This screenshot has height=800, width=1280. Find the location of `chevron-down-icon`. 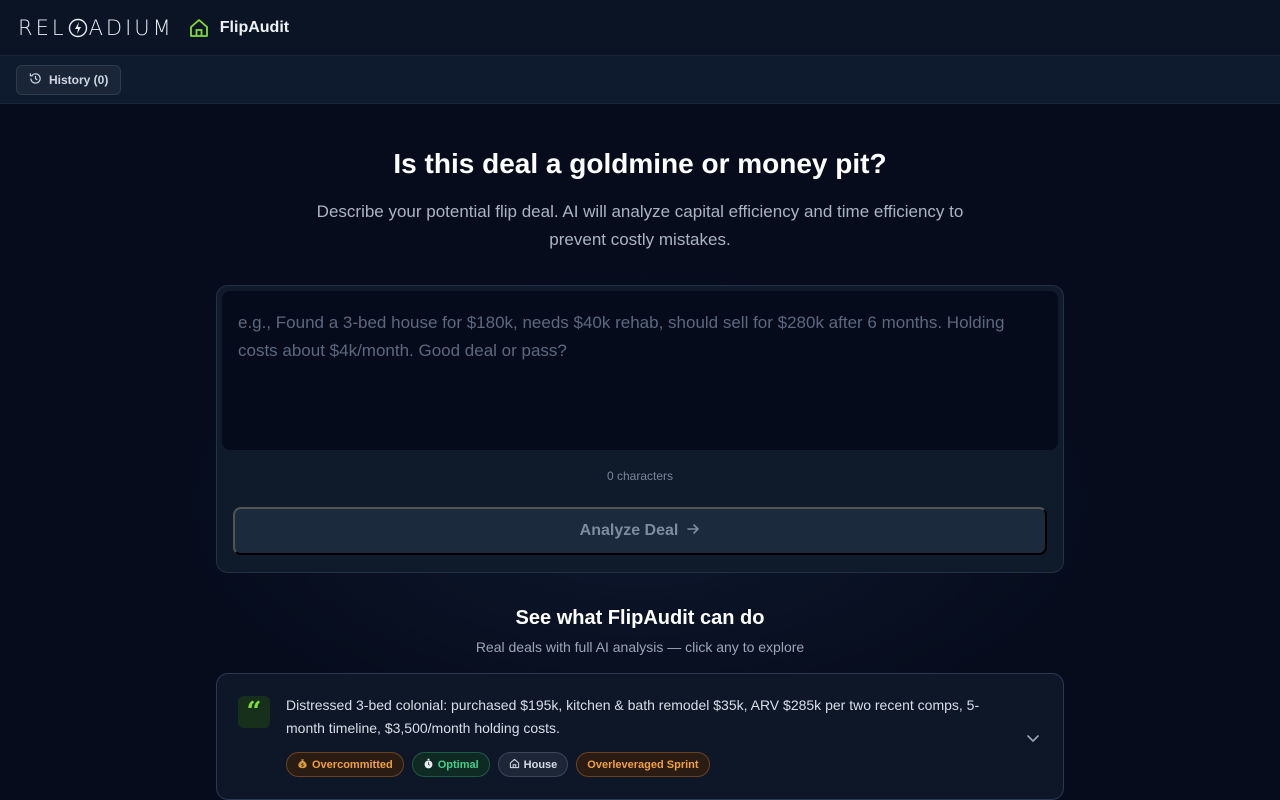

chevron-down-icon is located at coordinates (1033, 738).